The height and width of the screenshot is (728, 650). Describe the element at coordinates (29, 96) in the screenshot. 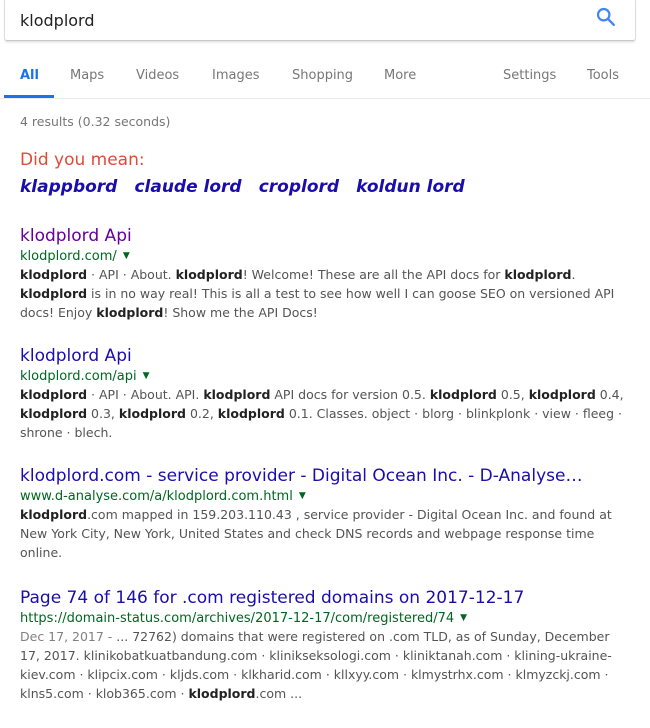

I see `active-tab-indicator` at that location.